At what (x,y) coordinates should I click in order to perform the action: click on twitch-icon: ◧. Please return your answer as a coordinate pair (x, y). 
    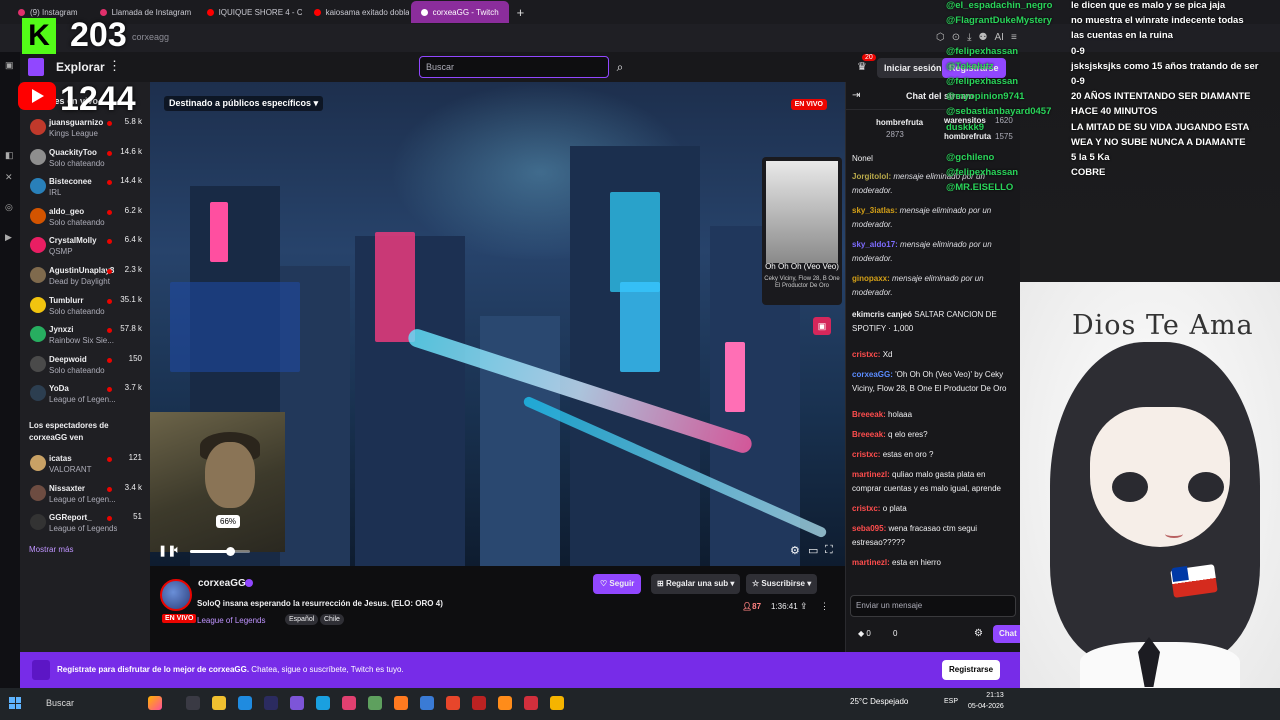
    Looking at the image, I should click on (10, 155).